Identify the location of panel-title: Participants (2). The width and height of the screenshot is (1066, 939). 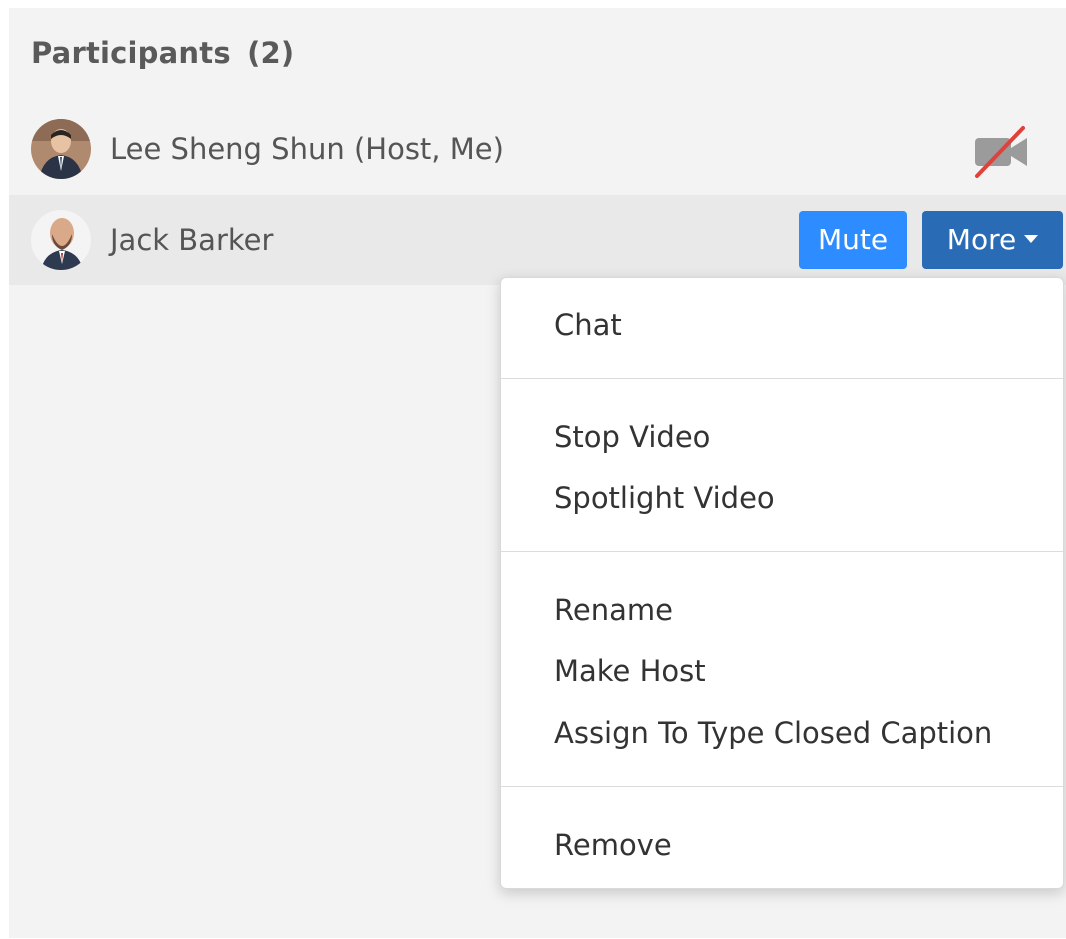
(162, 53).